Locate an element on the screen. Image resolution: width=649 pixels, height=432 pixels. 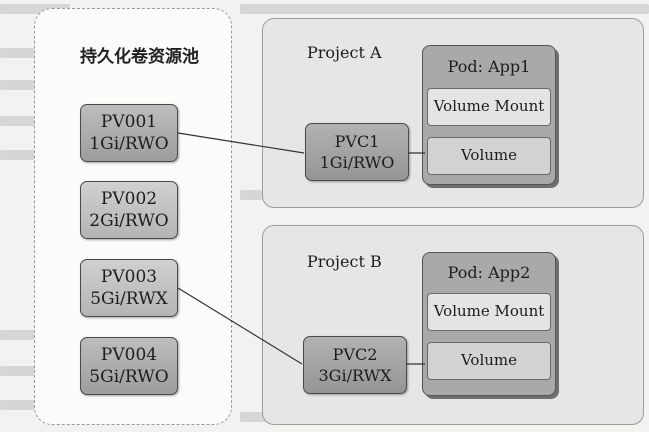
pod-title: Pod: App1 is located at coordinates (489, 66).